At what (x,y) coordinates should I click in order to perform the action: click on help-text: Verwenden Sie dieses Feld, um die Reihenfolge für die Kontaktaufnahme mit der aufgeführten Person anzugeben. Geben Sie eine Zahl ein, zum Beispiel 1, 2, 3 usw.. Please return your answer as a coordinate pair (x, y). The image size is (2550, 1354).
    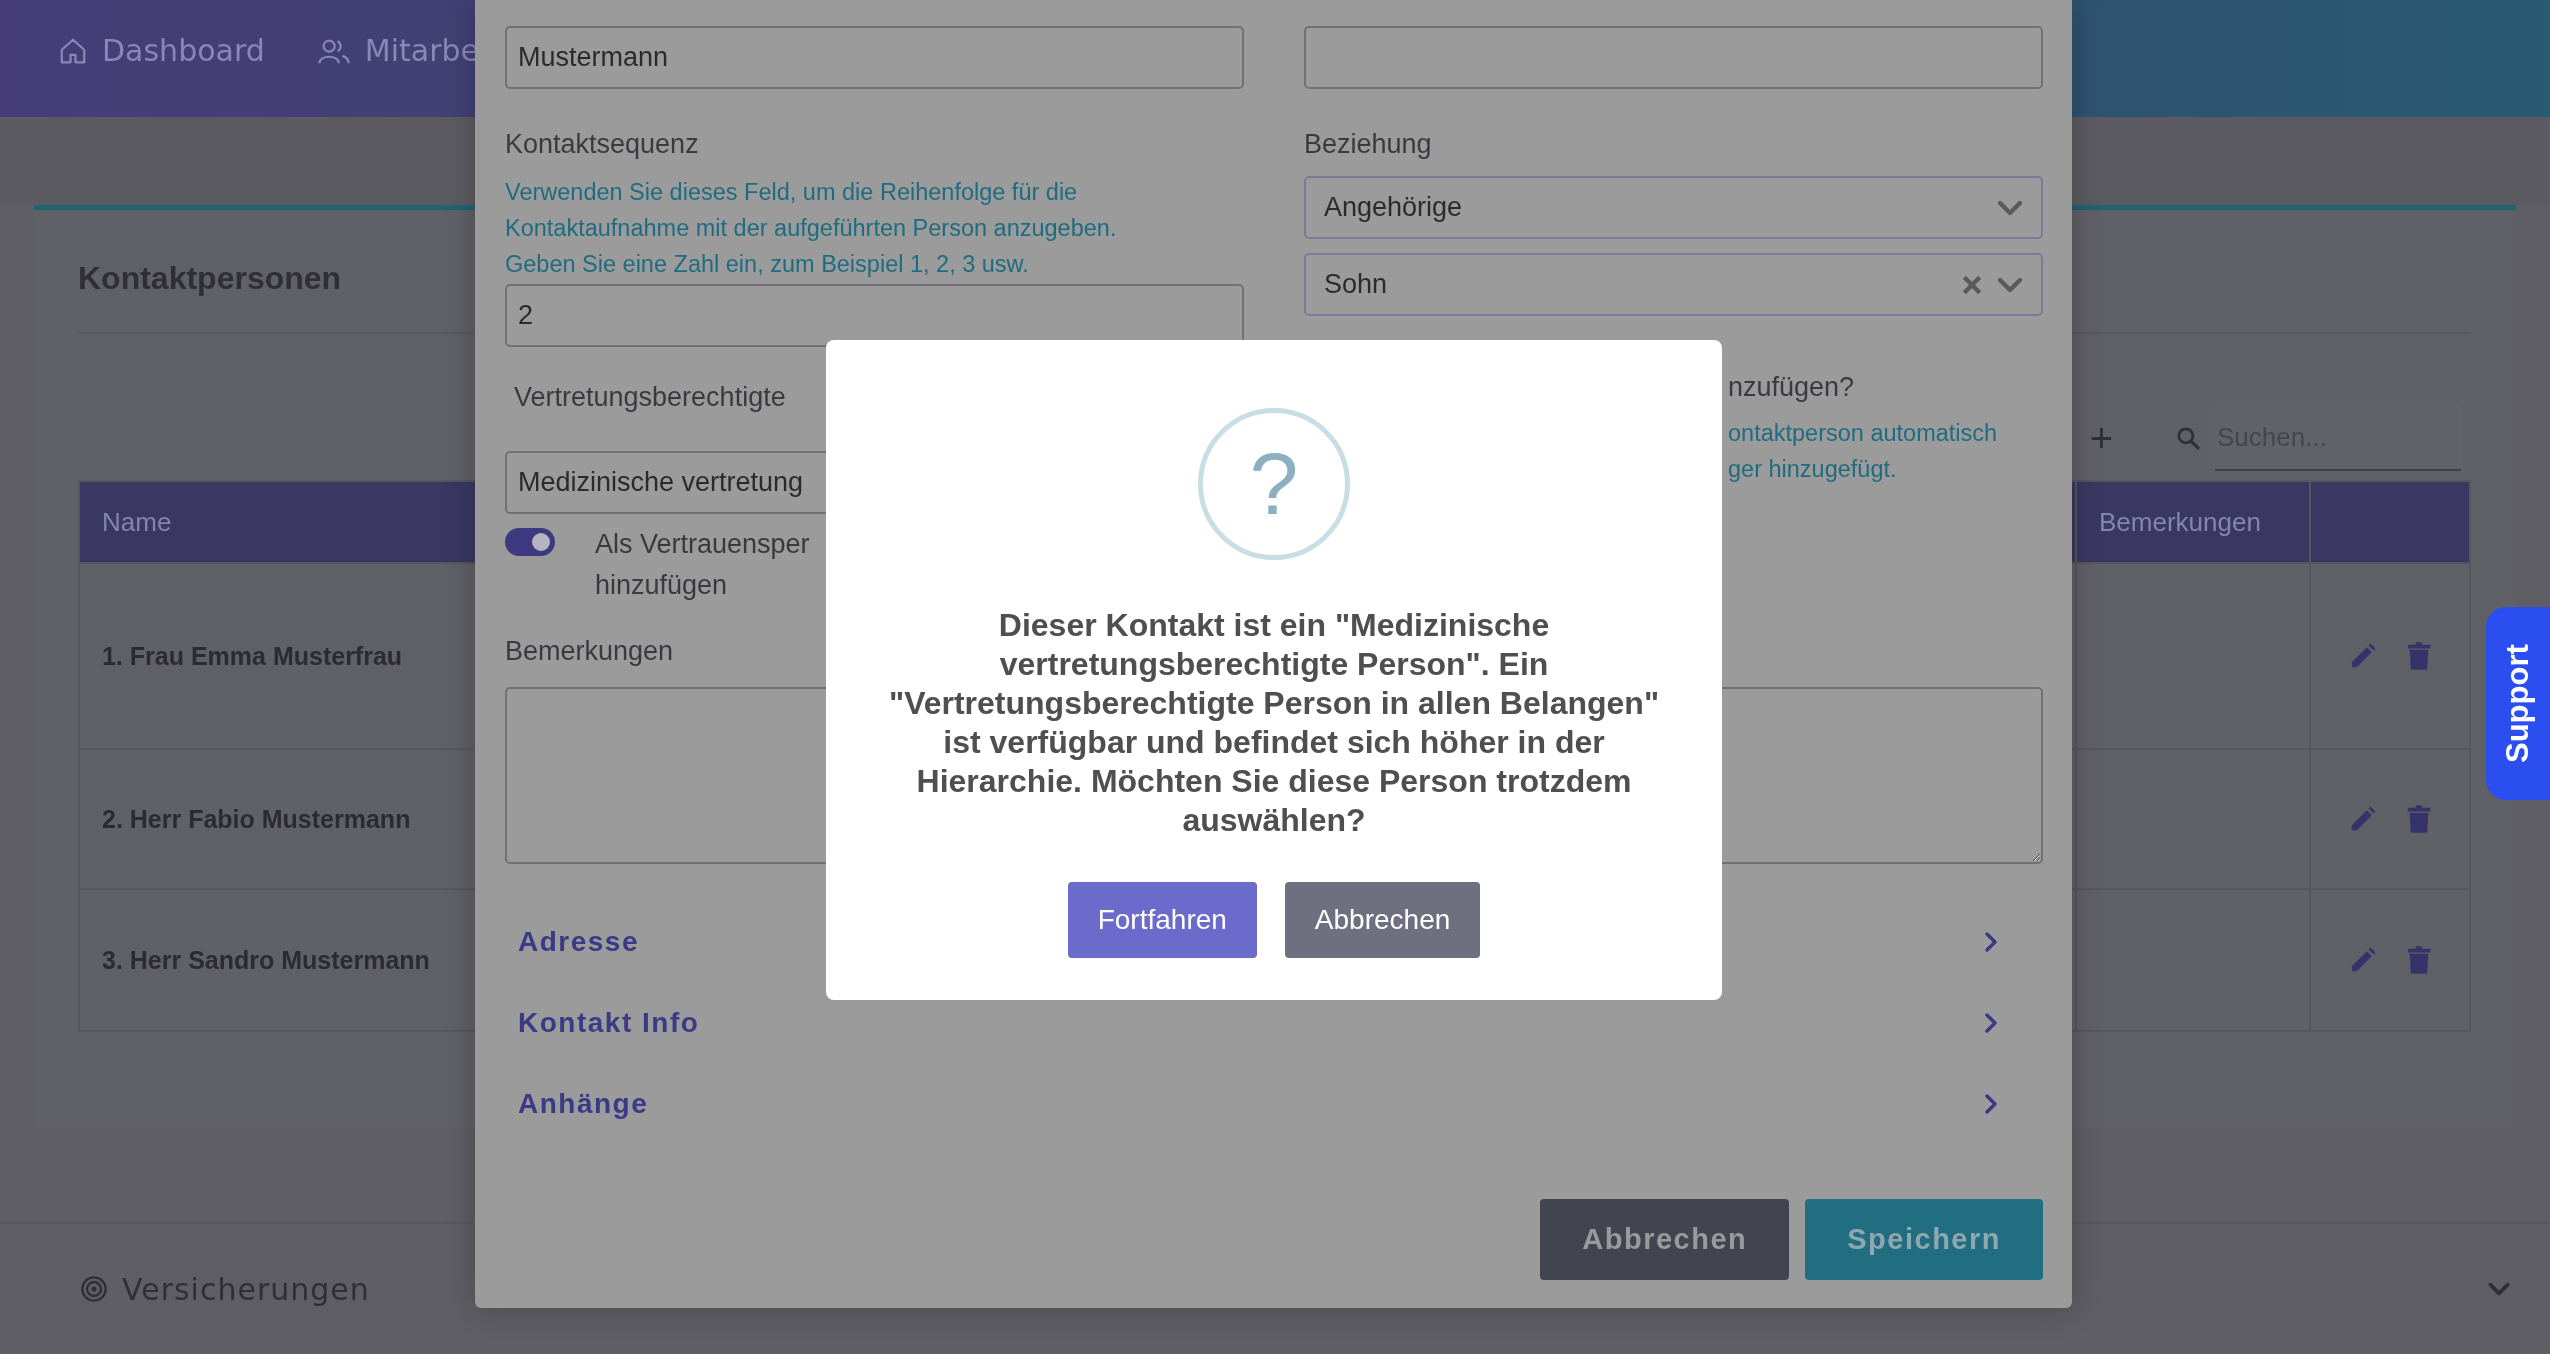
    Looking at the image, I should click on (811, 228).